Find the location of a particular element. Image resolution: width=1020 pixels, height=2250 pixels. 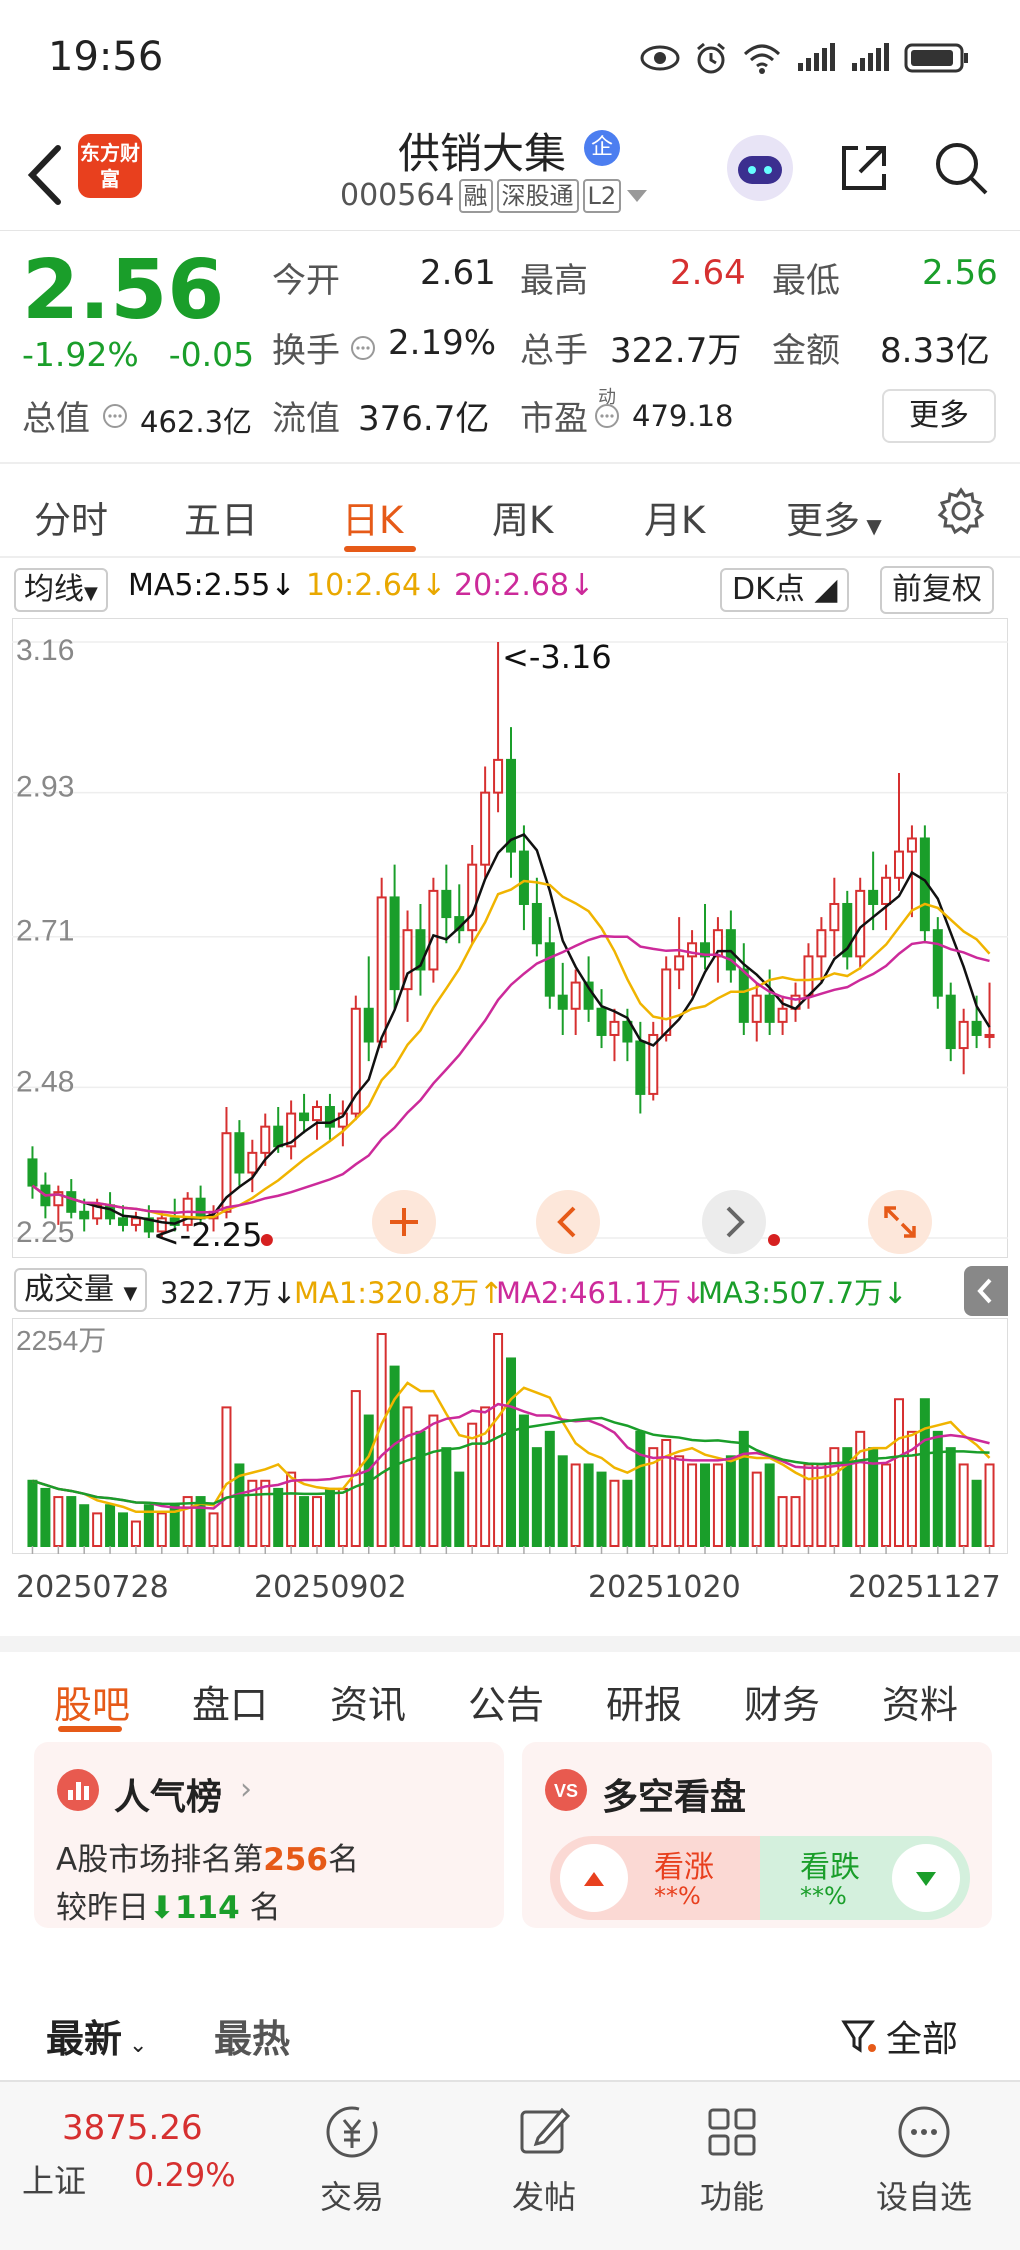

candle is located at coordinates (937, 963).